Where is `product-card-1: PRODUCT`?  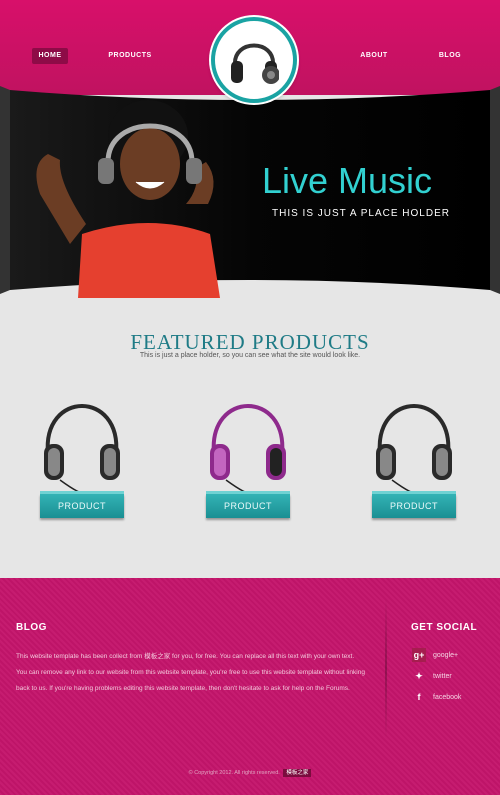 product-card-1: PRODUCT is located at coordinates (90, 458).